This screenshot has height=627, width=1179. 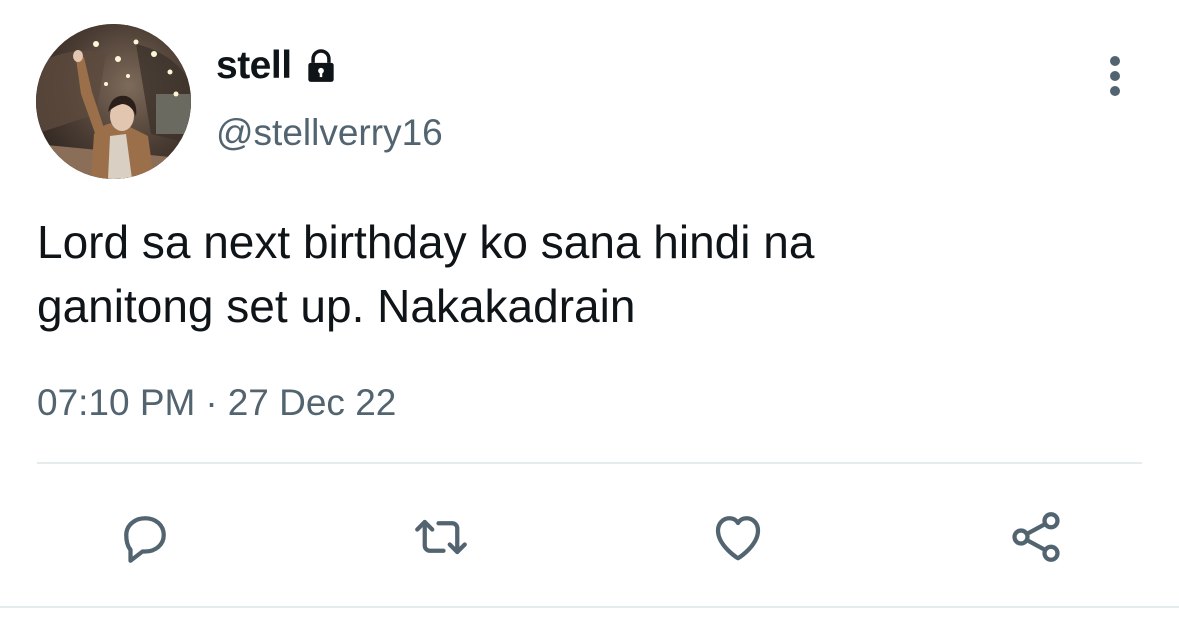 I want to click on like-button, so click(x=738, y=537).